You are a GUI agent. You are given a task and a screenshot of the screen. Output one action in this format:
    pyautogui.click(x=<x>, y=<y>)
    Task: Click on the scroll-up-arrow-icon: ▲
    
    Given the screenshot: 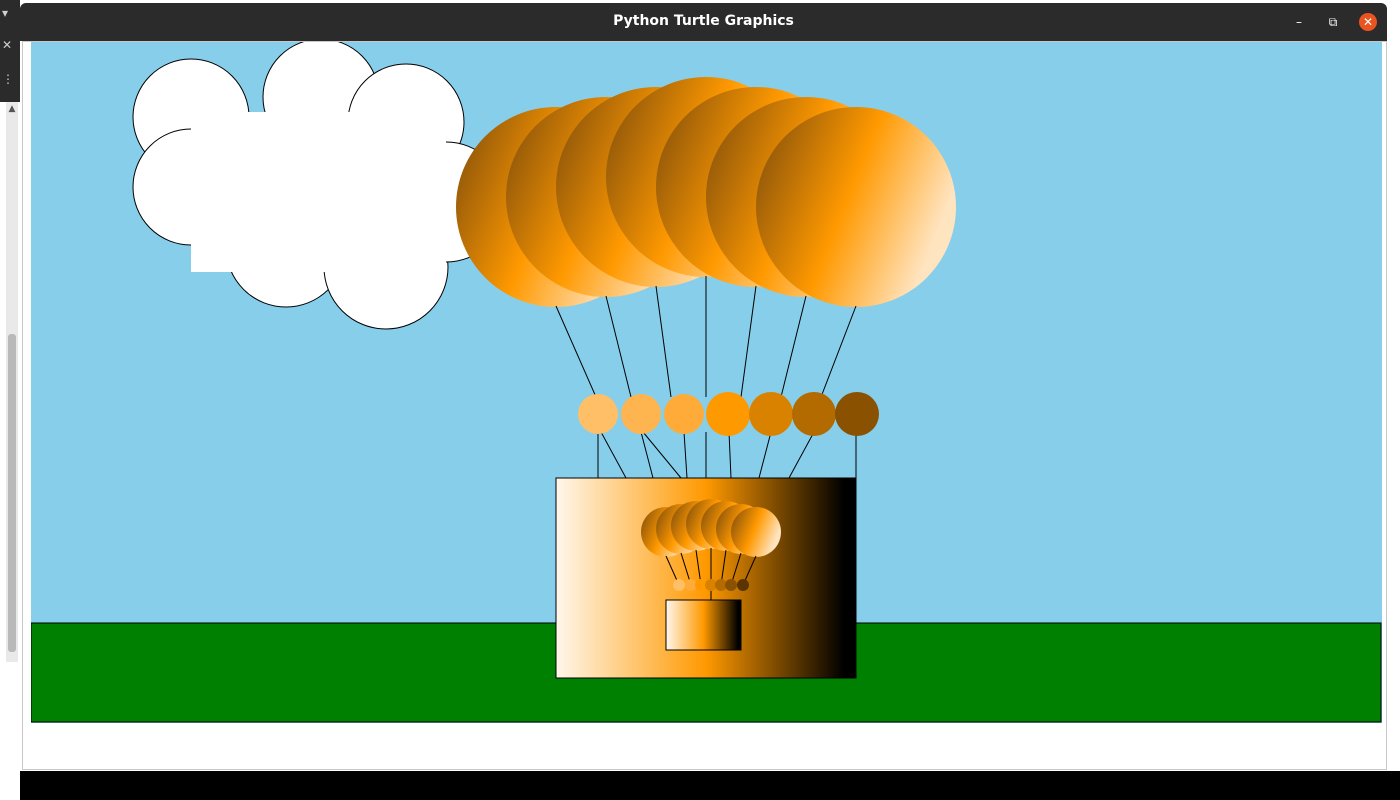 What is the action you would take?
    pyautogui.click(x=12, y=109)
    